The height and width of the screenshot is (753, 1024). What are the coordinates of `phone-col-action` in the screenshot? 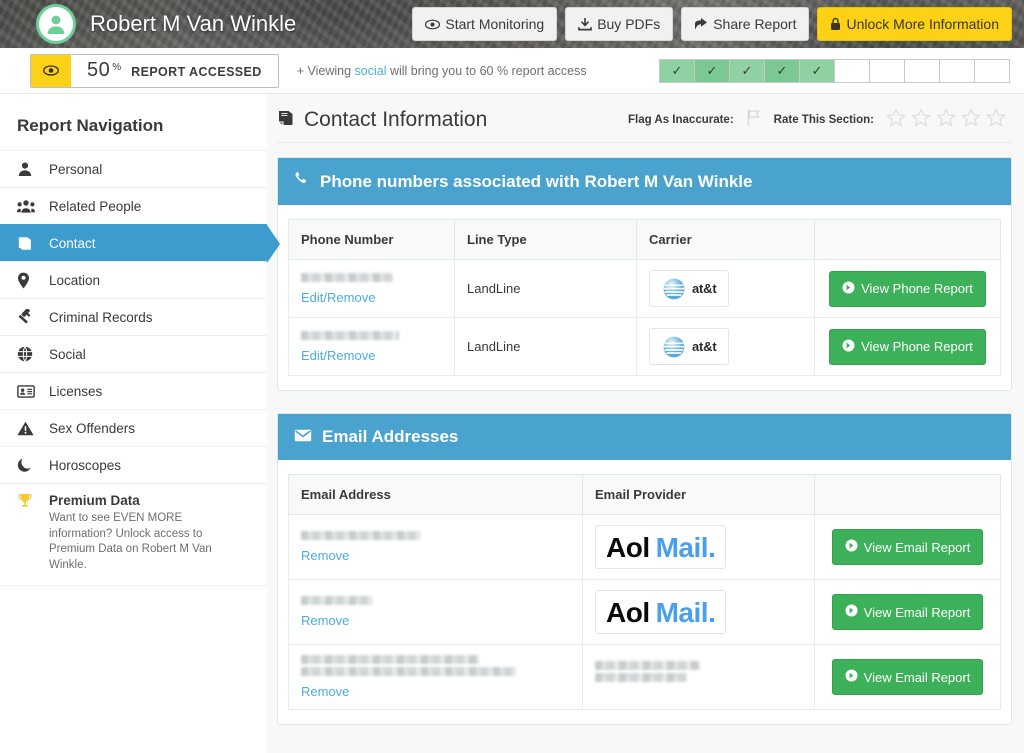 It's located at (907, 239).